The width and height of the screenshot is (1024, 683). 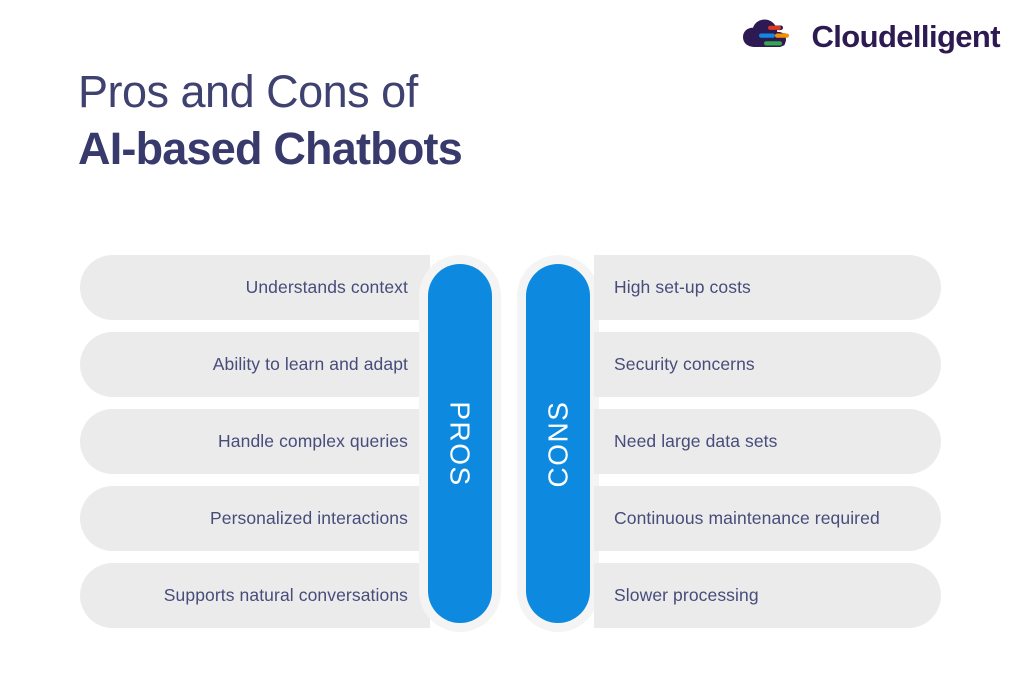 I want to click on cons-bar: CONS, so click(x=558, y=443).